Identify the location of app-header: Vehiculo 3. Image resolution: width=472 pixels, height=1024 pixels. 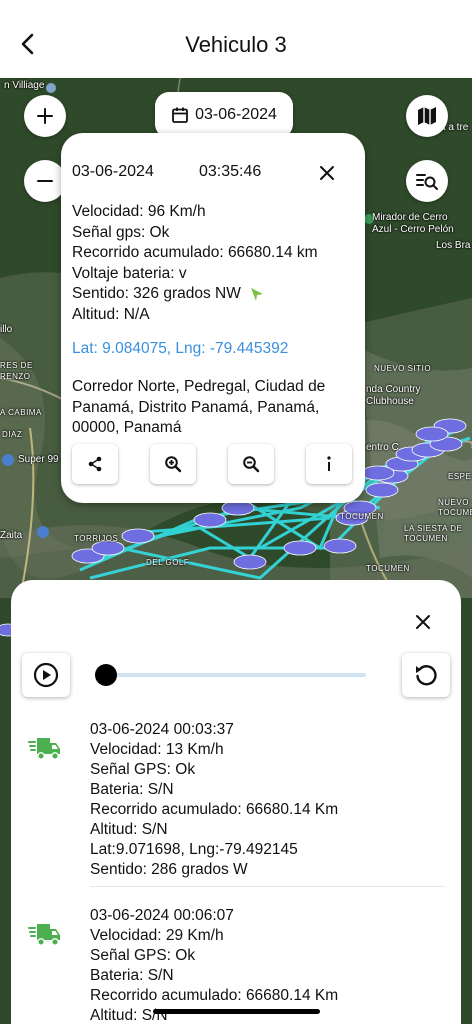
(236, 39).